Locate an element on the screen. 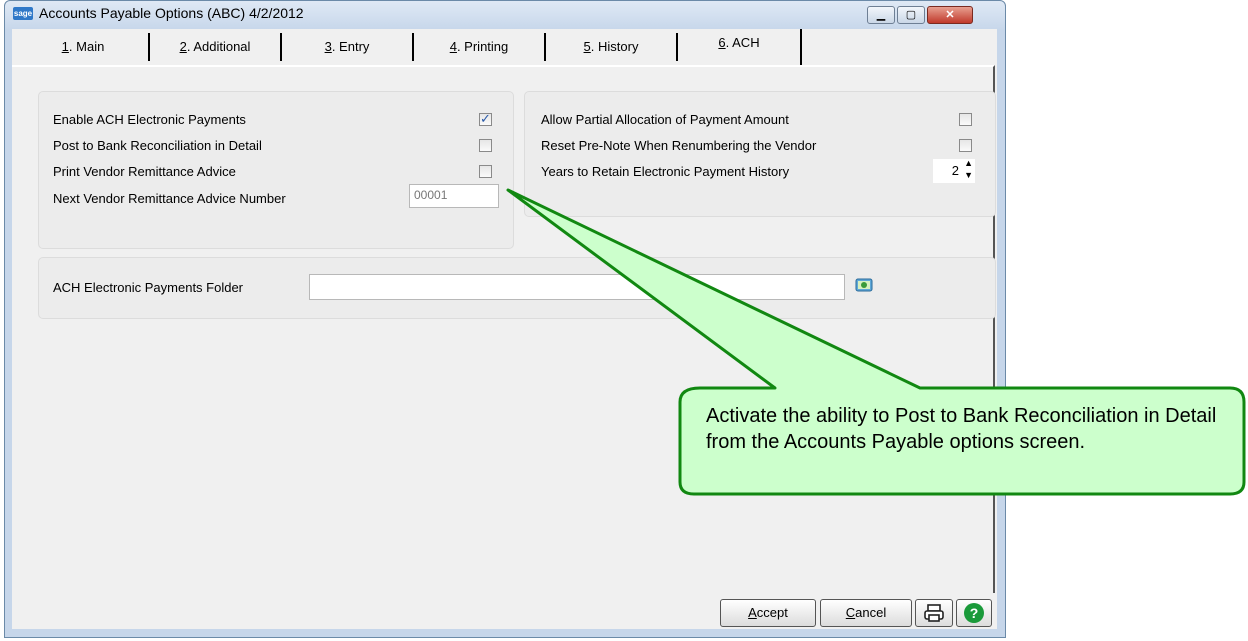  tab-main: 1. Main is located at coordinates (84, 47).